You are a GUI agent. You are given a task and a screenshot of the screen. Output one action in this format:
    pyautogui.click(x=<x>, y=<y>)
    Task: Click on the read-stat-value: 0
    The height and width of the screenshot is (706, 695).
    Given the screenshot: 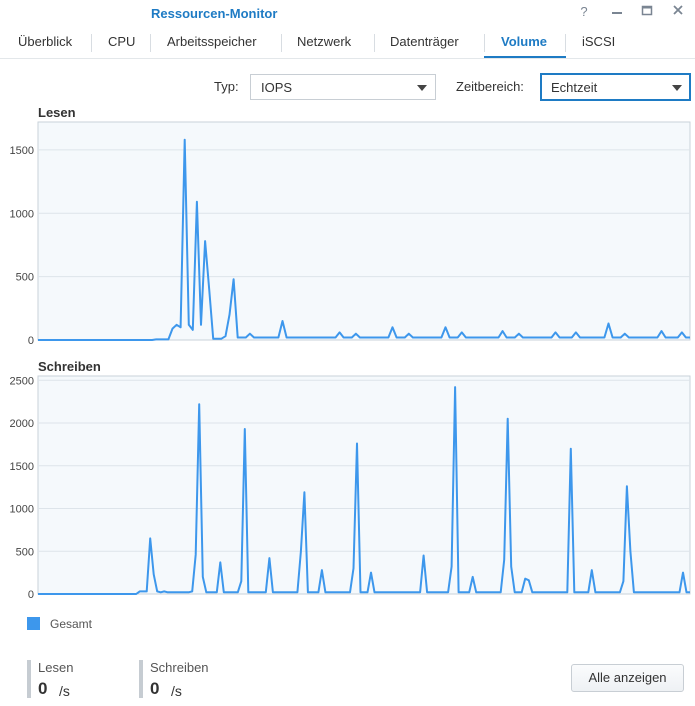 What is the action you would take?
    pyautogui.click(x=43, y=688)
    